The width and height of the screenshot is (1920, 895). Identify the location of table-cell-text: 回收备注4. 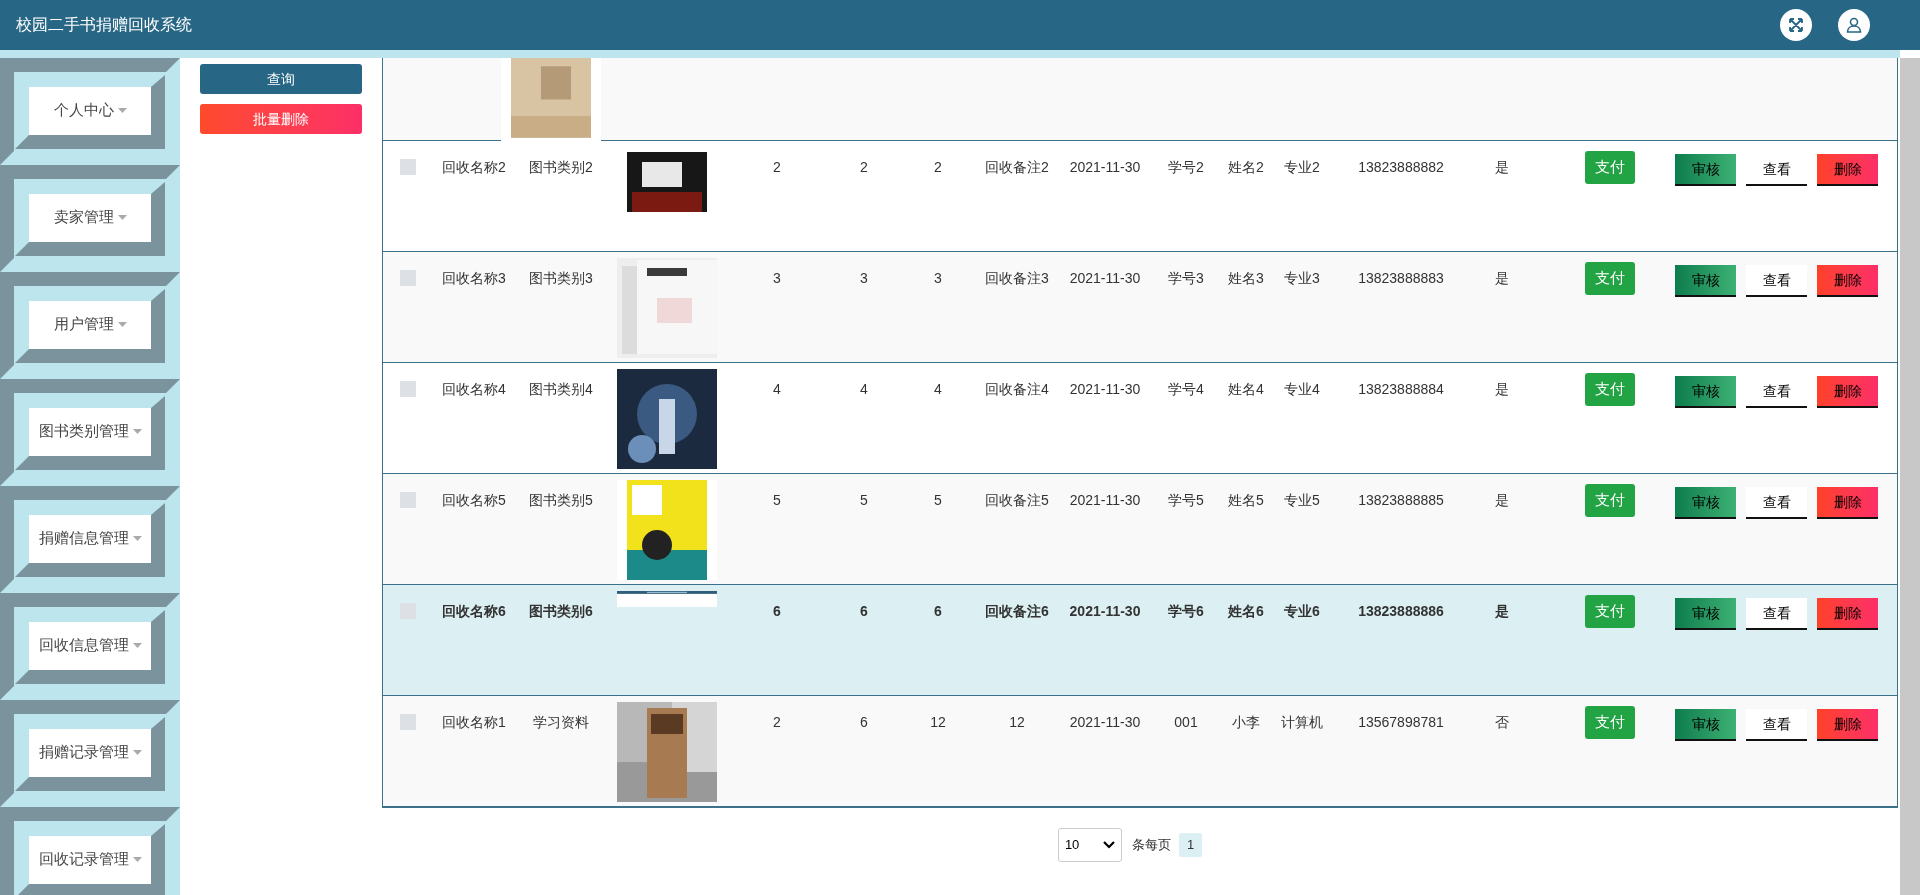
(1017, 389).